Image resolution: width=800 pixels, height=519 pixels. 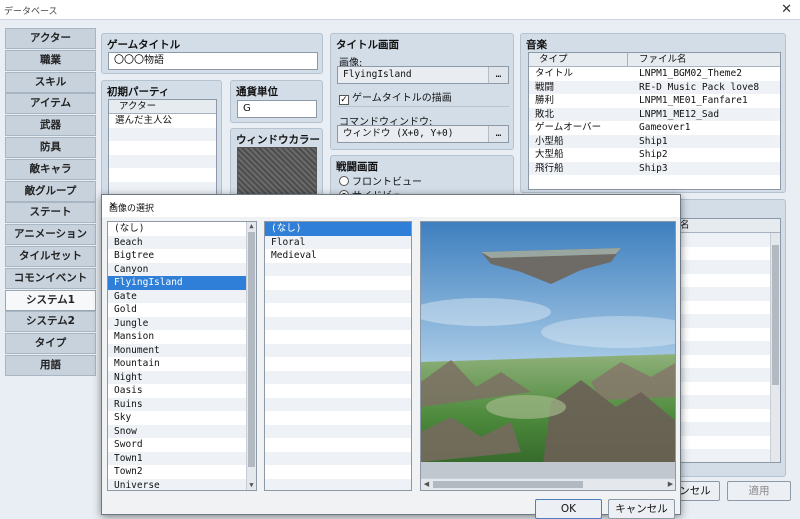 I want to click on sidebar-item: タイプ, so click(x=50, y=344).